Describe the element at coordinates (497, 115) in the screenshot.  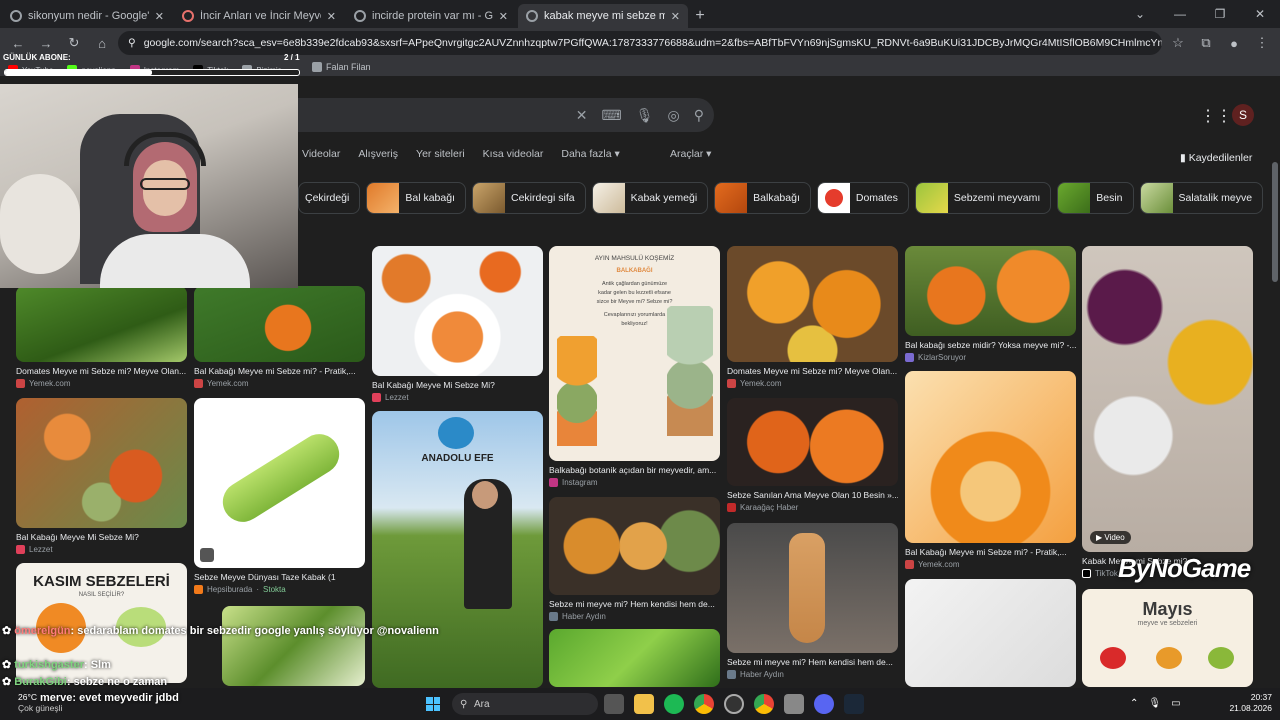
I see `search-box: ✕ ⌨ 🎙 ◎ ⚲` at that location.